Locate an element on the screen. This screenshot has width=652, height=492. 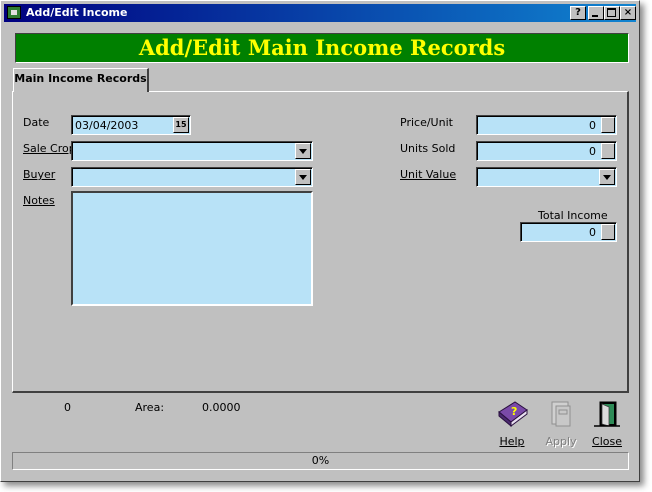
help-label: Help is located at coordinates (512, 441).